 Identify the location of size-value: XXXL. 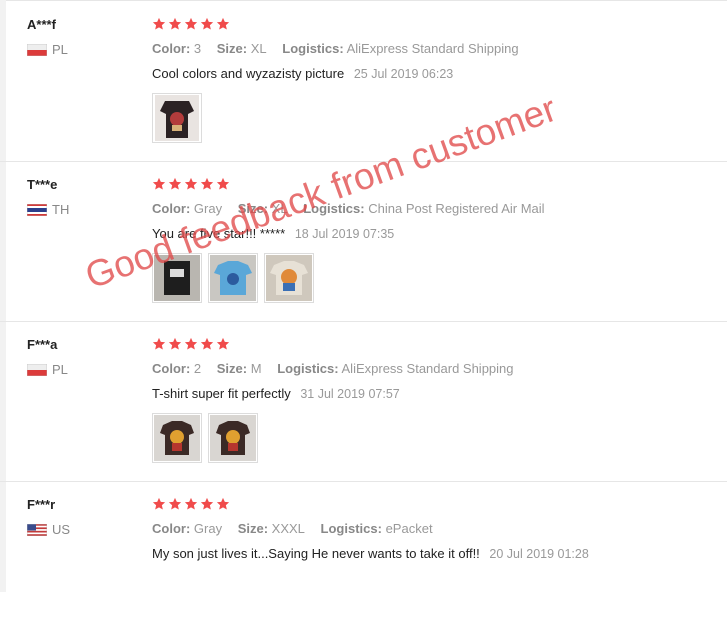
(288, 528).